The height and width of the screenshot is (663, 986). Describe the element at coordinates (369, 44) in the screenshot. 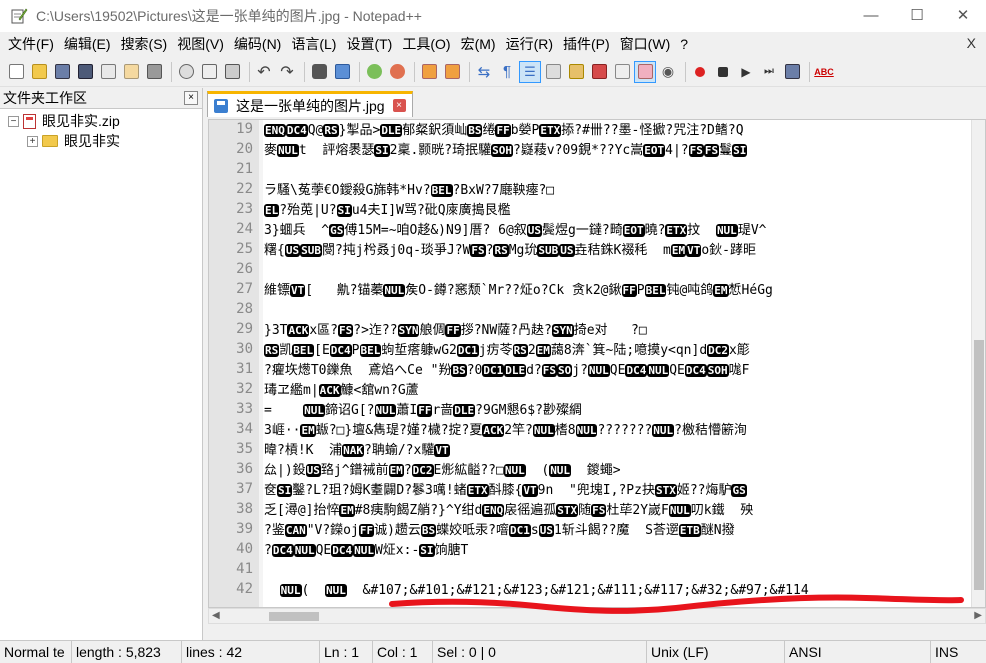

I see `menu-settings: 设置(T)` at that location.